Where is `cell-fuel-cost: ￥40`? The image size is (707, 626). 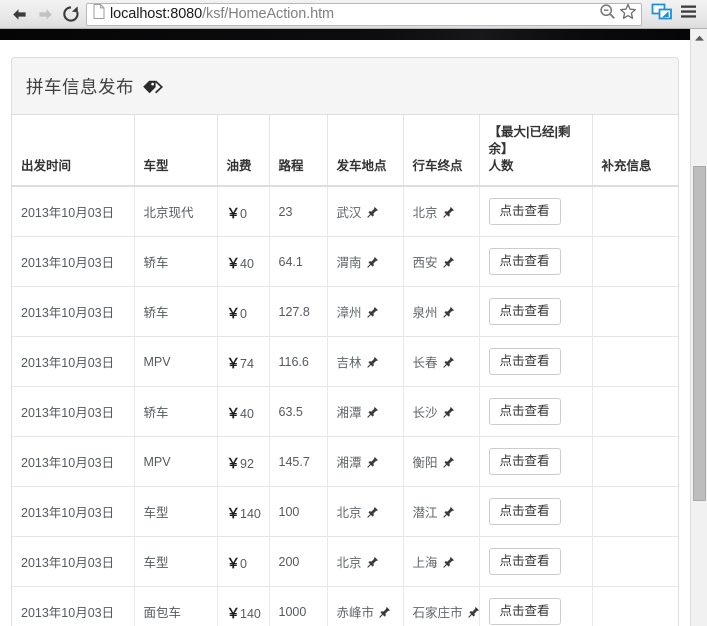
cell-fuel-cost: ￥40 is located at coordinates (243, 261).